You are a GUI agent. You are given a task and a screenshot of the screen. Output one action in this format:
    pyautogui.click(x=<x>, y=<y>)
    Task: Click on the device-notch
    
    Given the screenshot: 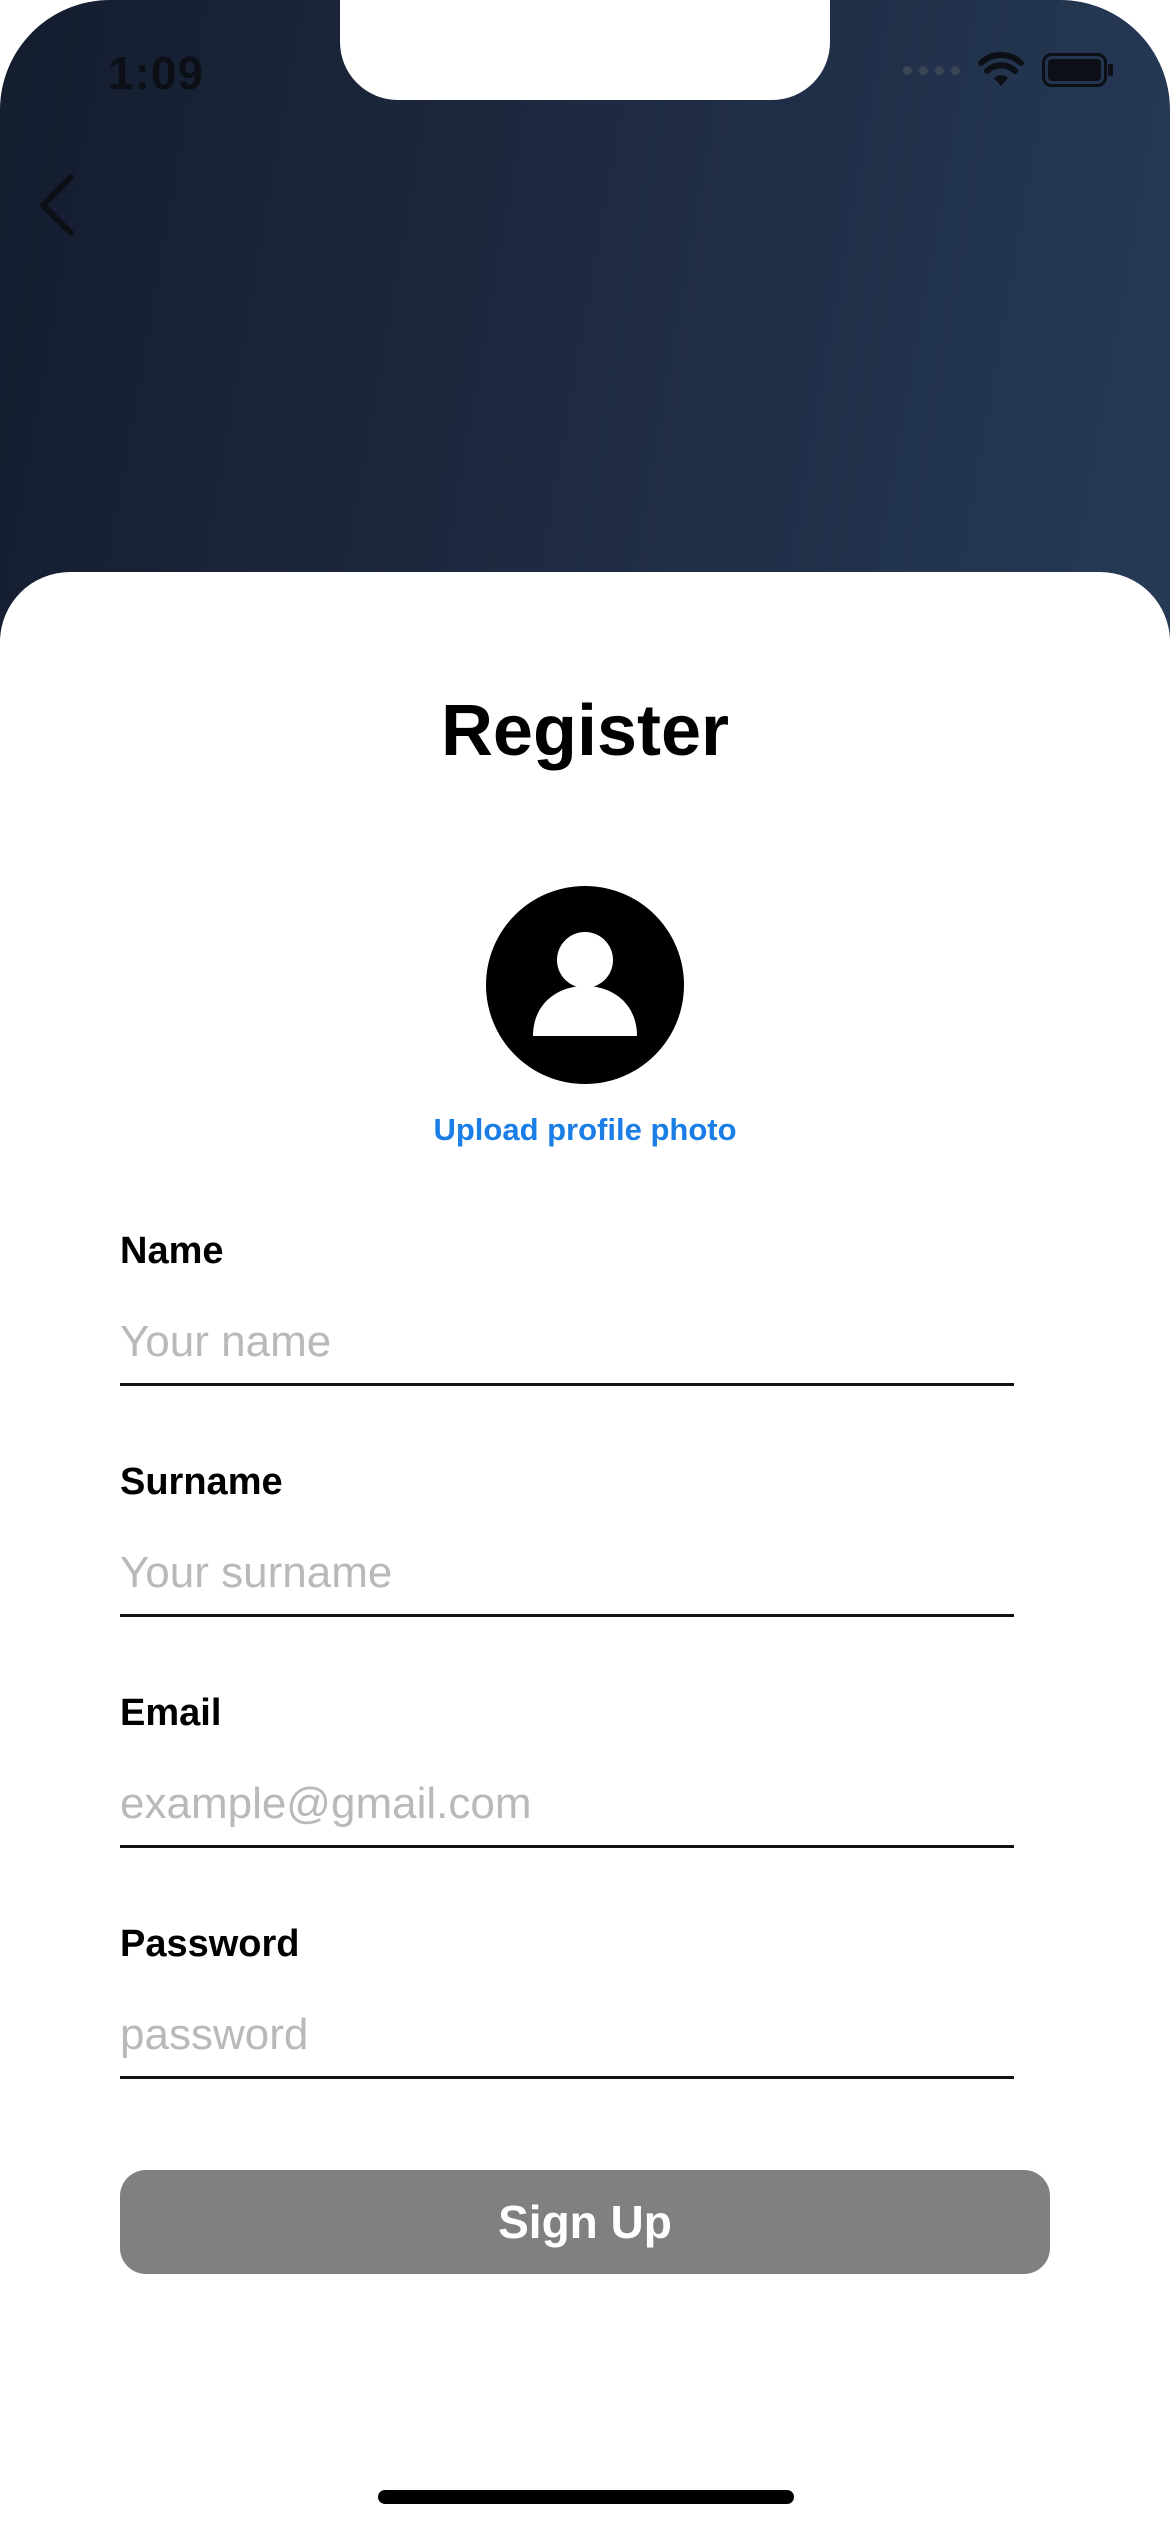 What is the action you would take?
    pyautogui.click(x=585, y=50)
    